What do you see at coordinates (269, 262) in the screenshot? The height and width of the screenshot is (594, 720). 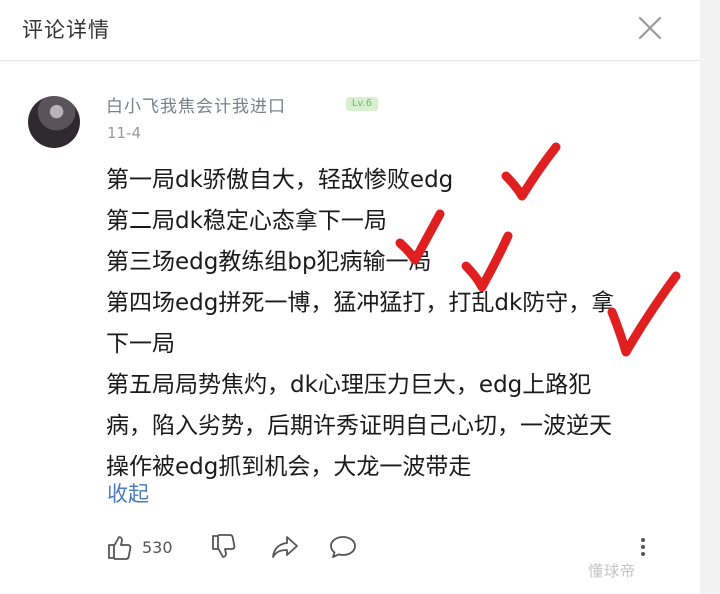 I see `comment-line: 第三场edg教练组bp犯病输一局` at bounding box center [269, 262].